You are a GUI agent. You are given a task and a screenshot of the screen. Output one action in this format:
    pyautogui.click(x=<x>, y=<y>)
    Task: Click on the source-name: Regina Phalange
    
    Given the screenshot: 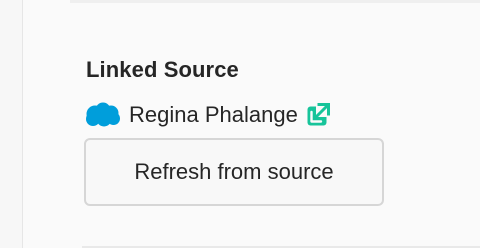 What is the action you would take?
    pyautogui.click(x=213, y=114)
    